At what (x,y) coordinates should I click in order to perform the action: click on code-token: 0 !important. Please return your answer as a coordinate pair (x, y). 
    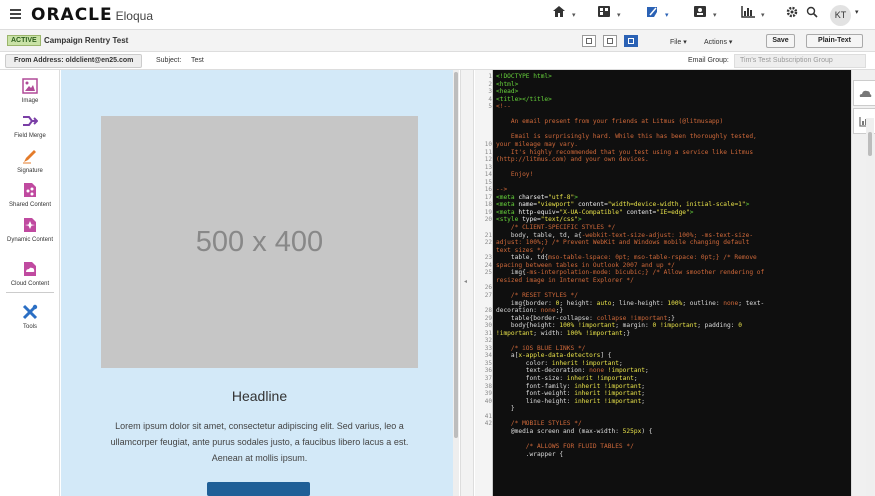
    Looking at the image, I should click on (675, 326).